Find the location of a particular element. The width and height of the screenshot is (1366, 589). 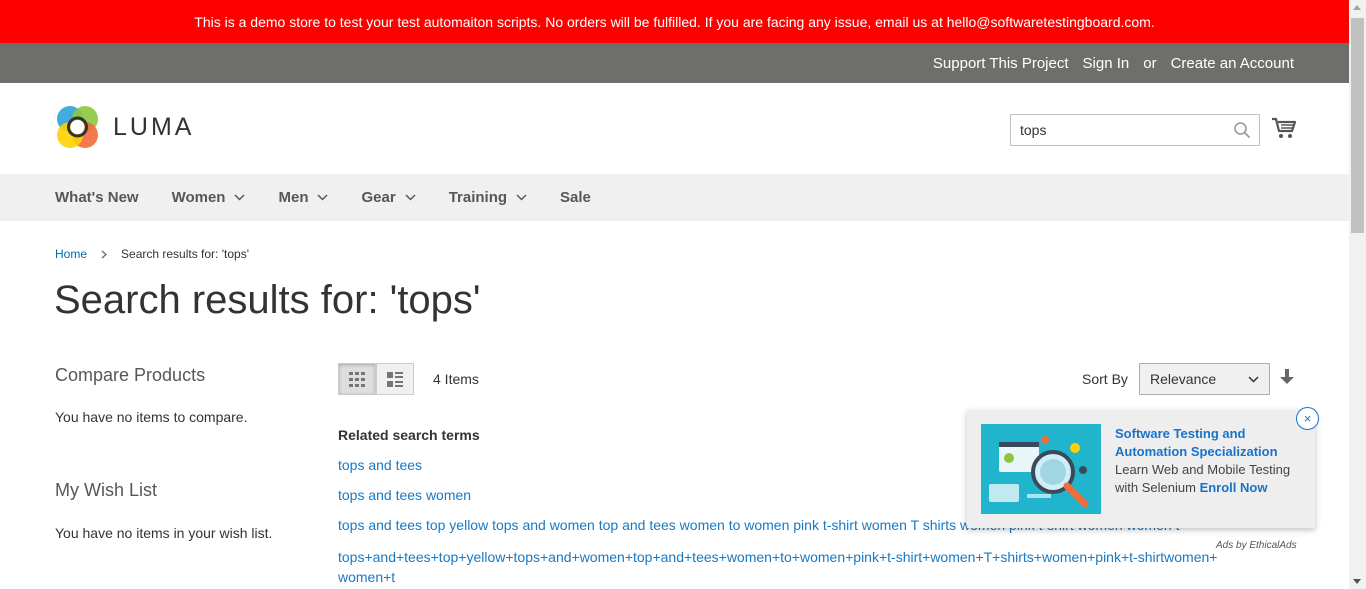

sort-by-label: Sort By is located at coordinates (1105, 379).